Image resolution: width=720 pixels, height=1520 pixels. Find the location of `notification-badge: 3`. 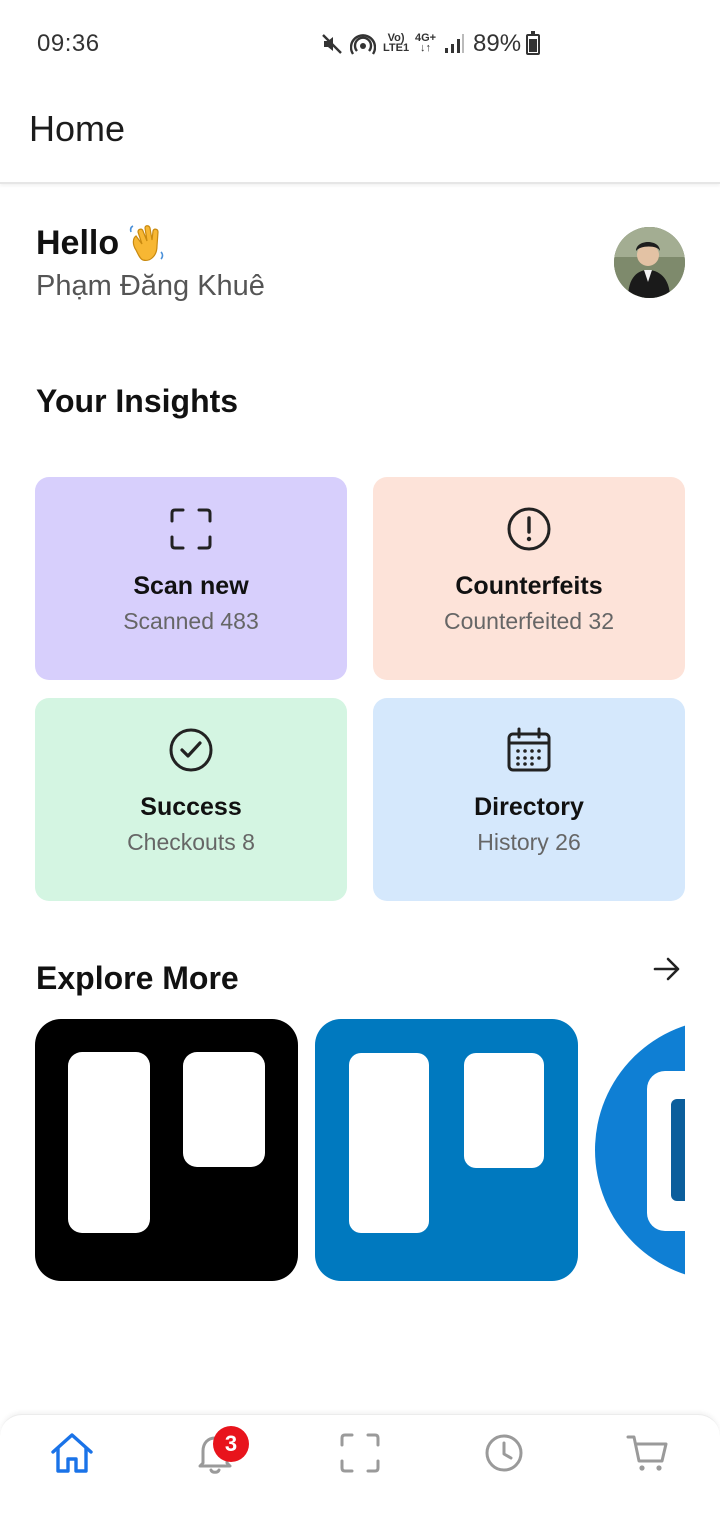

notification-badge: 3 is located at coordinates (231, 1444).